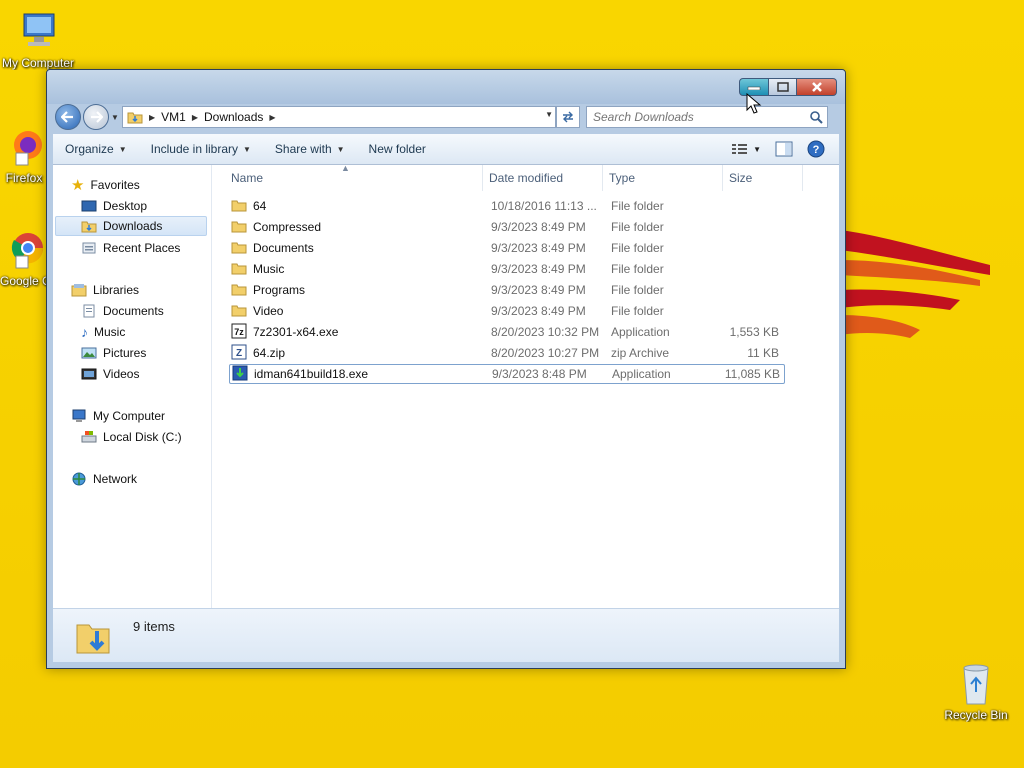 Image resolution: width=1024 pixels, height=768 pixels. I want to click on desktop-icon-recycle-bin: Recycle Bin, so click(976, 692).